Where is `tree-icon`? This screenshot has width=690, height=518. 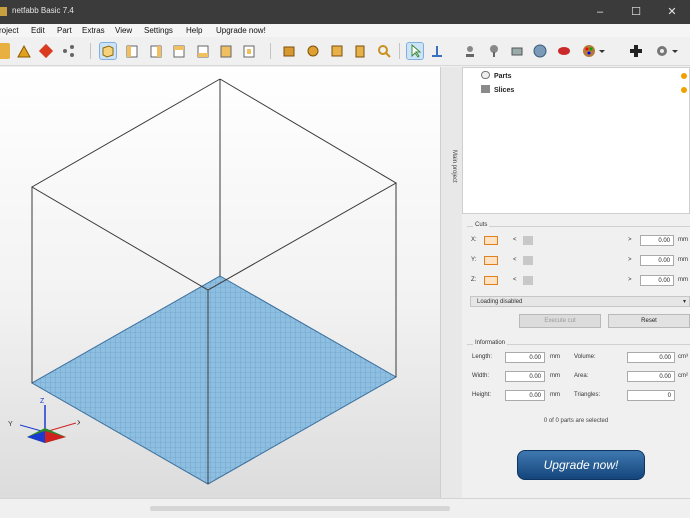
tree-icon is located at coordinates (494, 51).